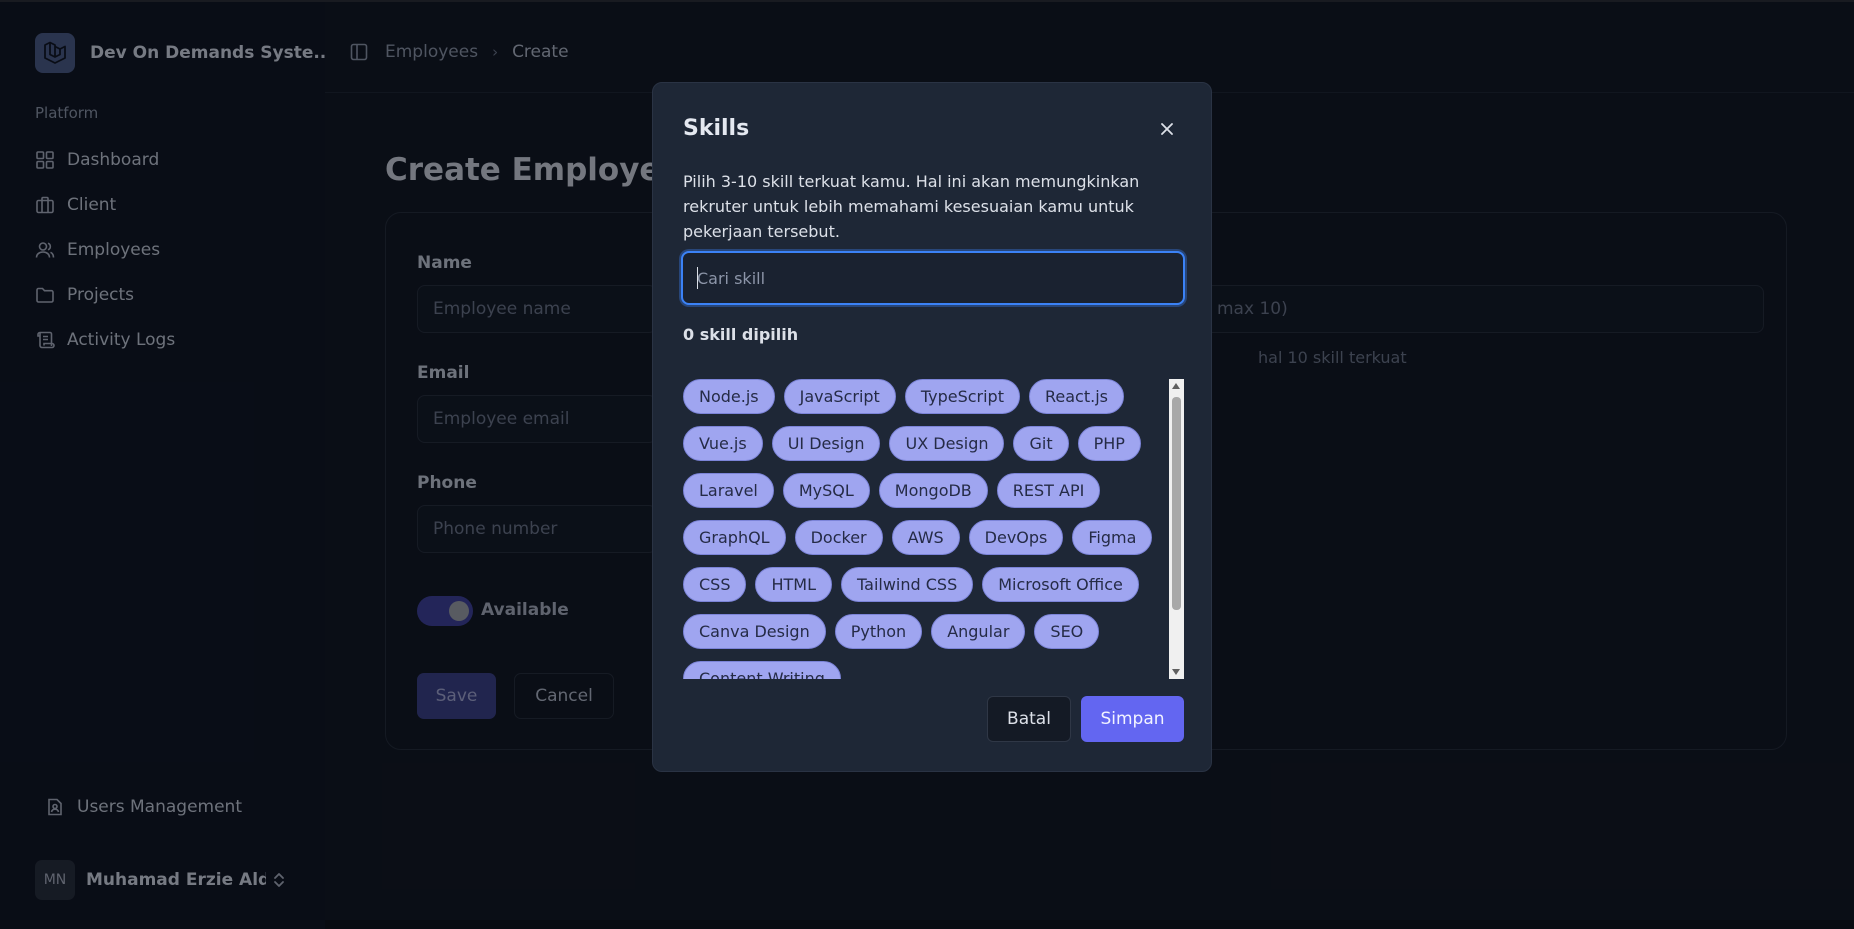  What do you see at coordinates (933, 490) in the screenshot?
I see `skill-chip: MongoDB` at bounding box center [933, 490].